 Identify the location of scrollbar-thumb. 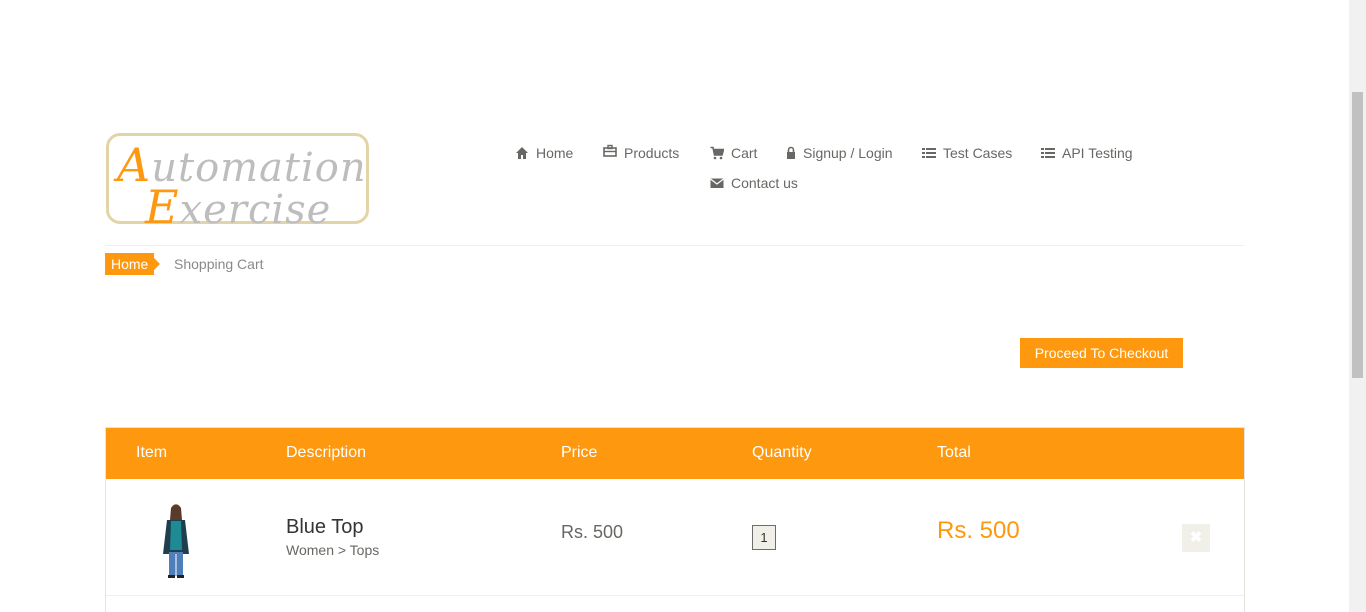
(1357, 235).